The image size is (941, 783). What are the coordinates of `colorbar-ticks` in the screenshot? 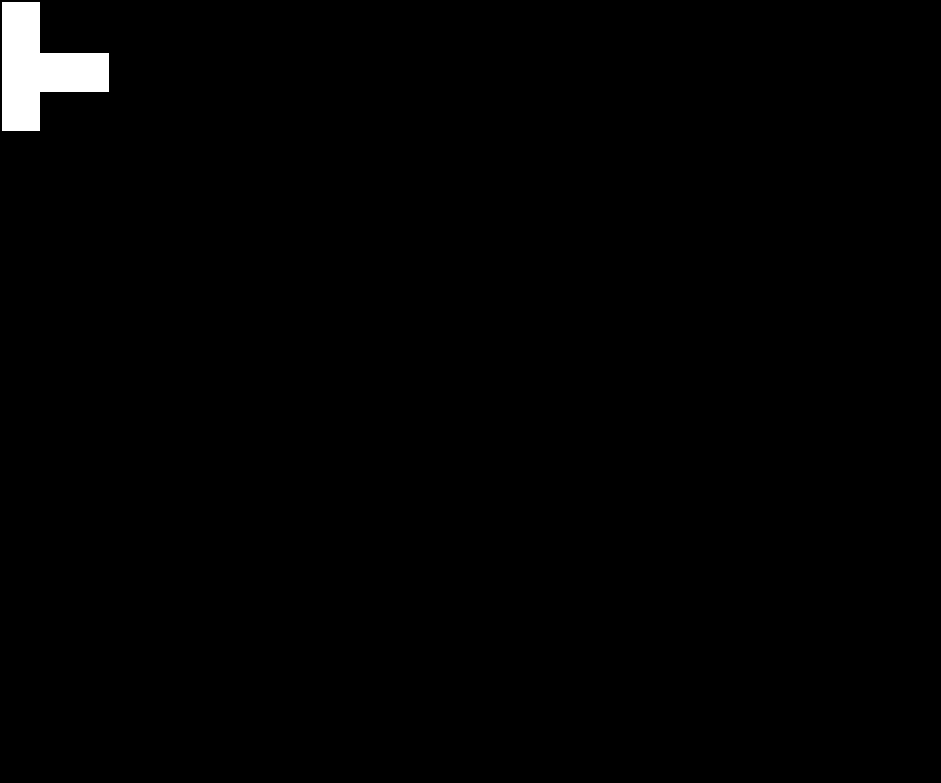 It's located at (56, 72).